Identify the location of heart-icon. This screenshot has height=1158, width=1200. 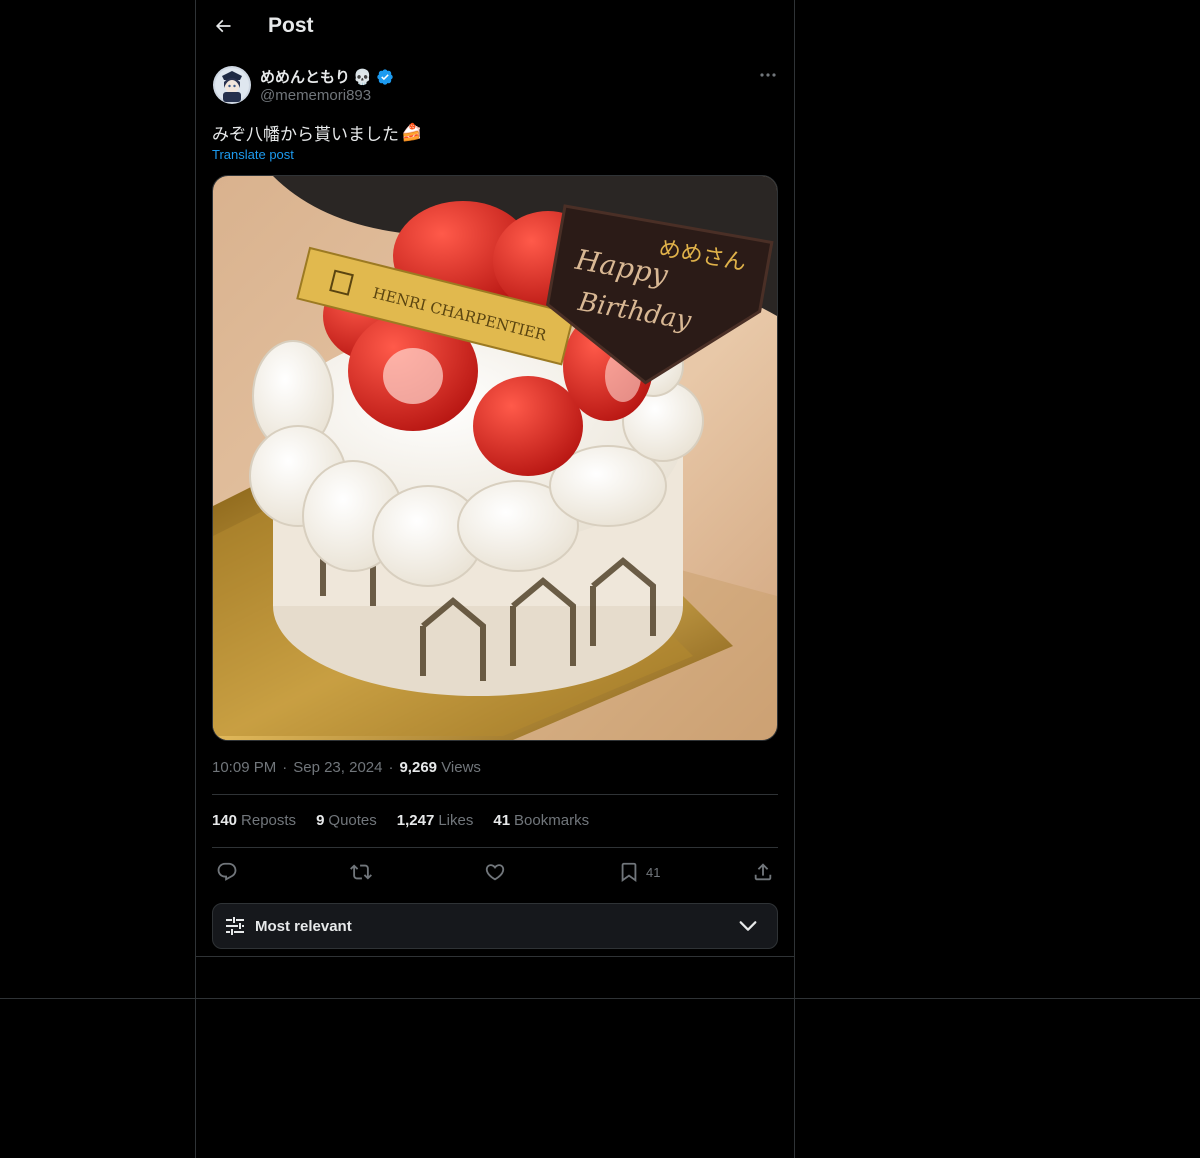
(495, 872).